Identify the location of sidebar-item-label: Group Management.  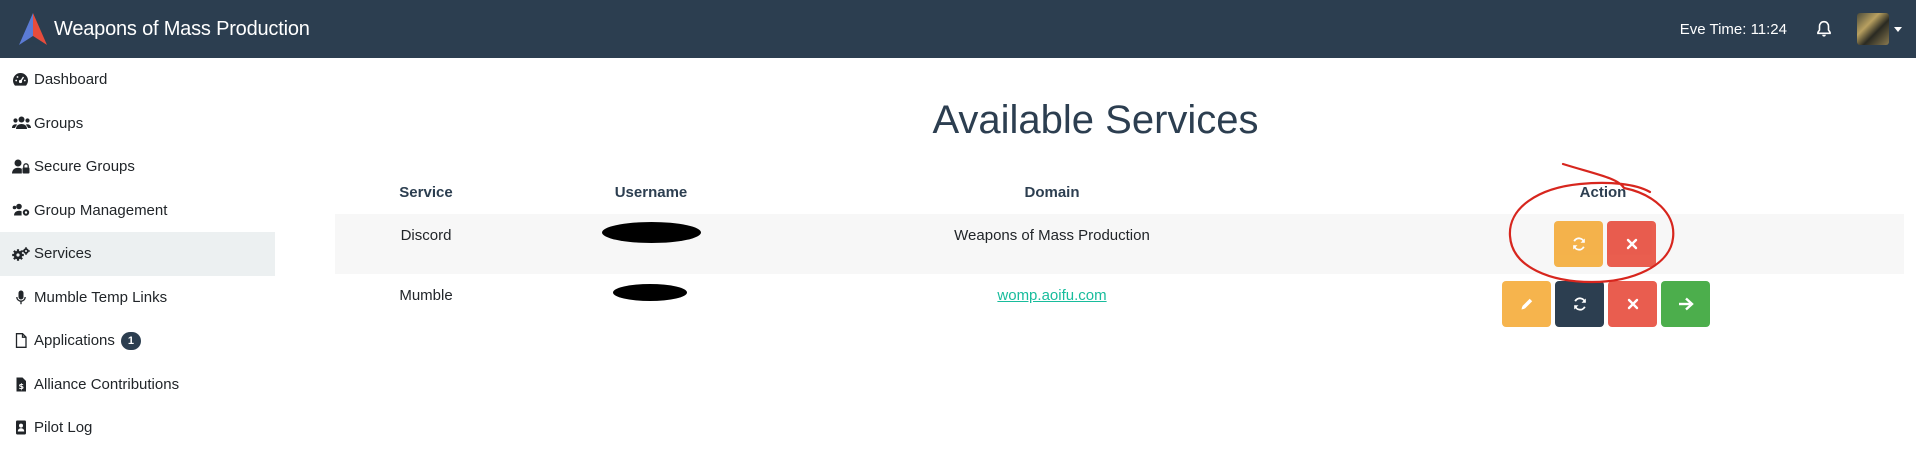
(101, 210).